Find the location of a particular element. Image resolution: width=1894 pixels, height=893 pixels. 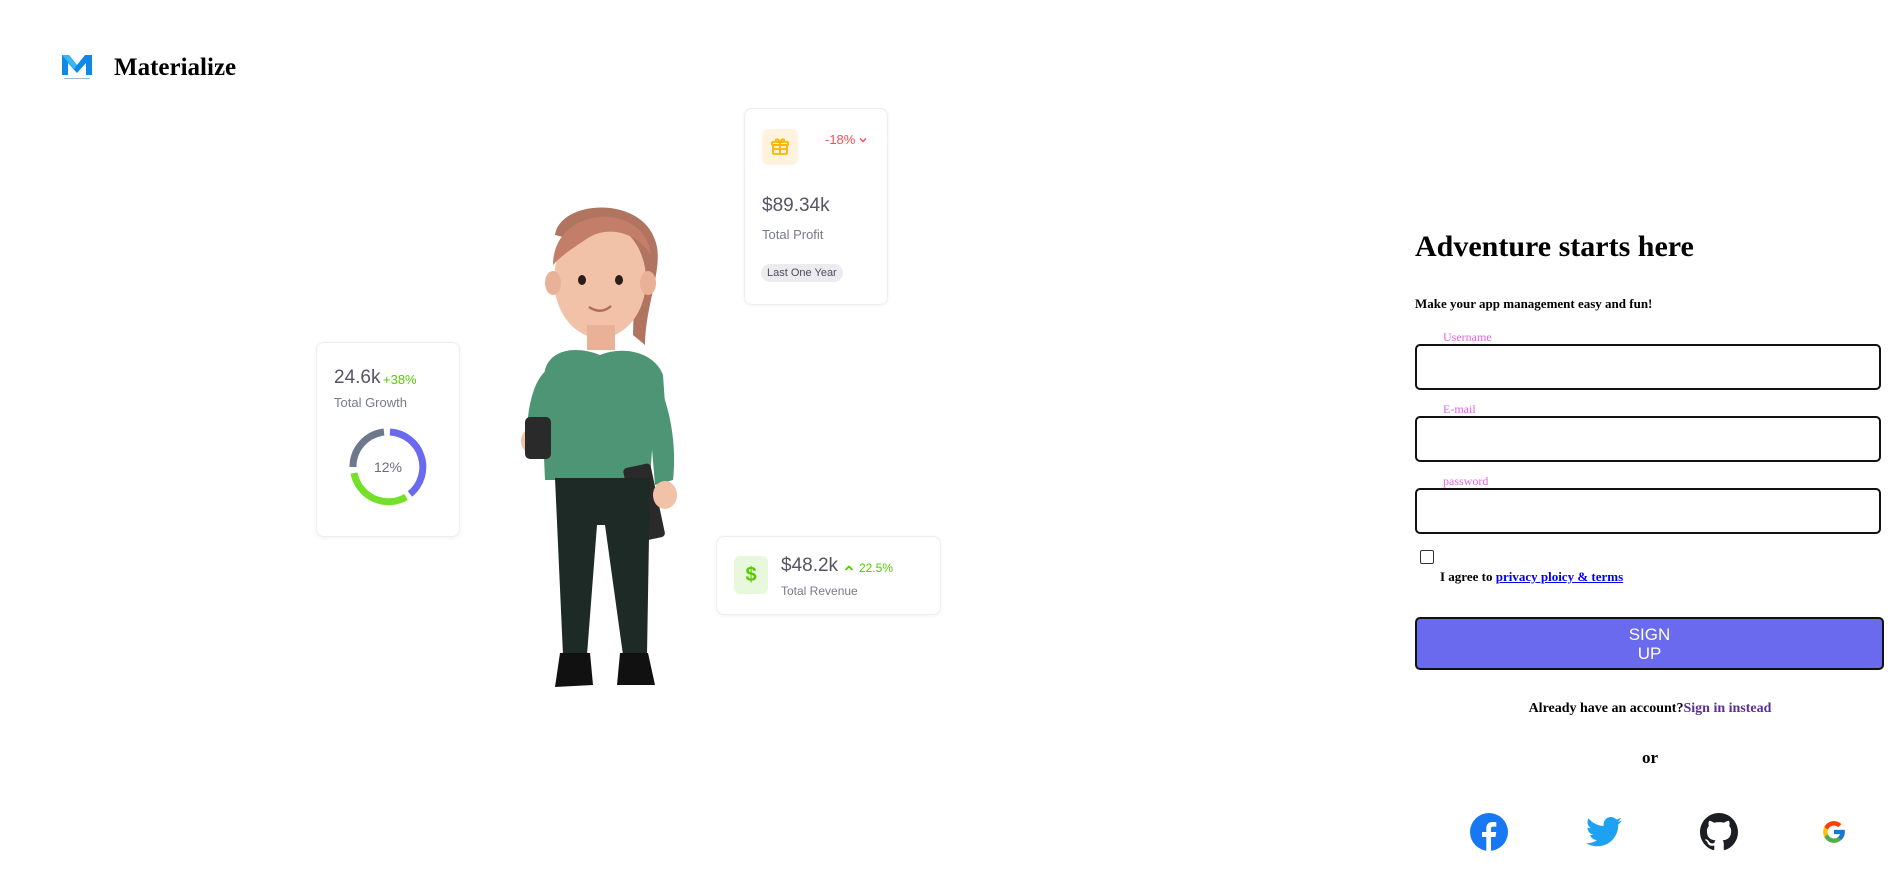

revenue-change: 22.5% is located at coordinates (868, 568).